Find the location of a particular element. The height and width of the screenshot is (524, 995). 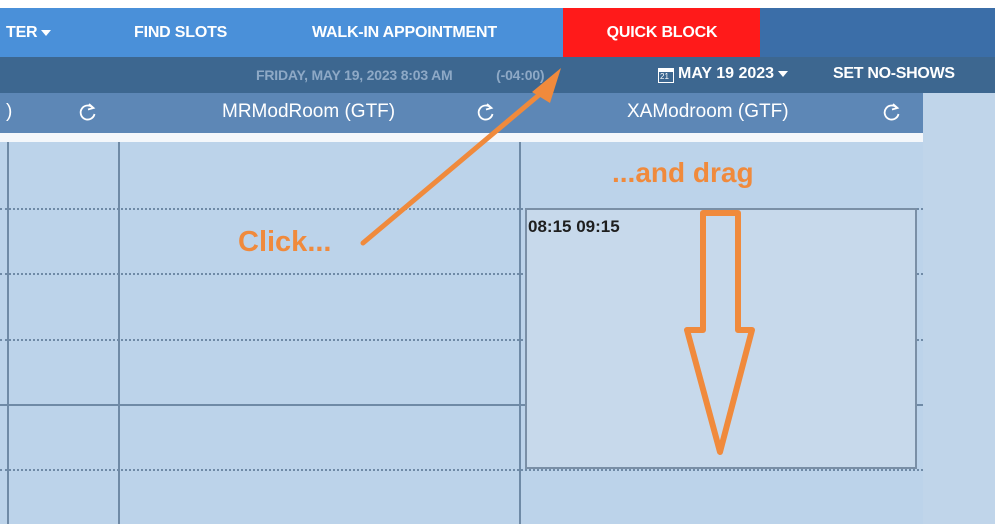

grid-slot-line is located at coordinates (461, 470).